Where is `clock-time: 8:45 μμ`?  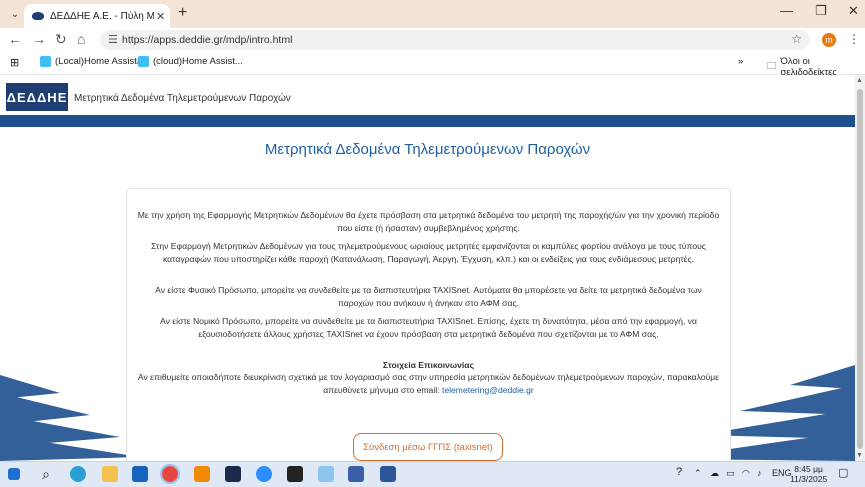 clock-time: 8:45 μμ is located at coordinates (808, 469).